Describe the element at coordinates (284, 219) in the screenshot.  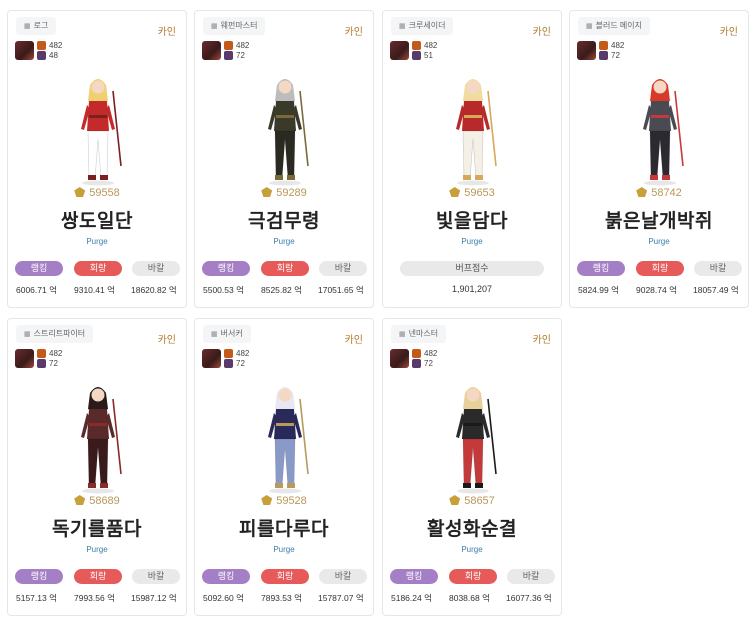
I see `character-name: 극검무령` at that location.